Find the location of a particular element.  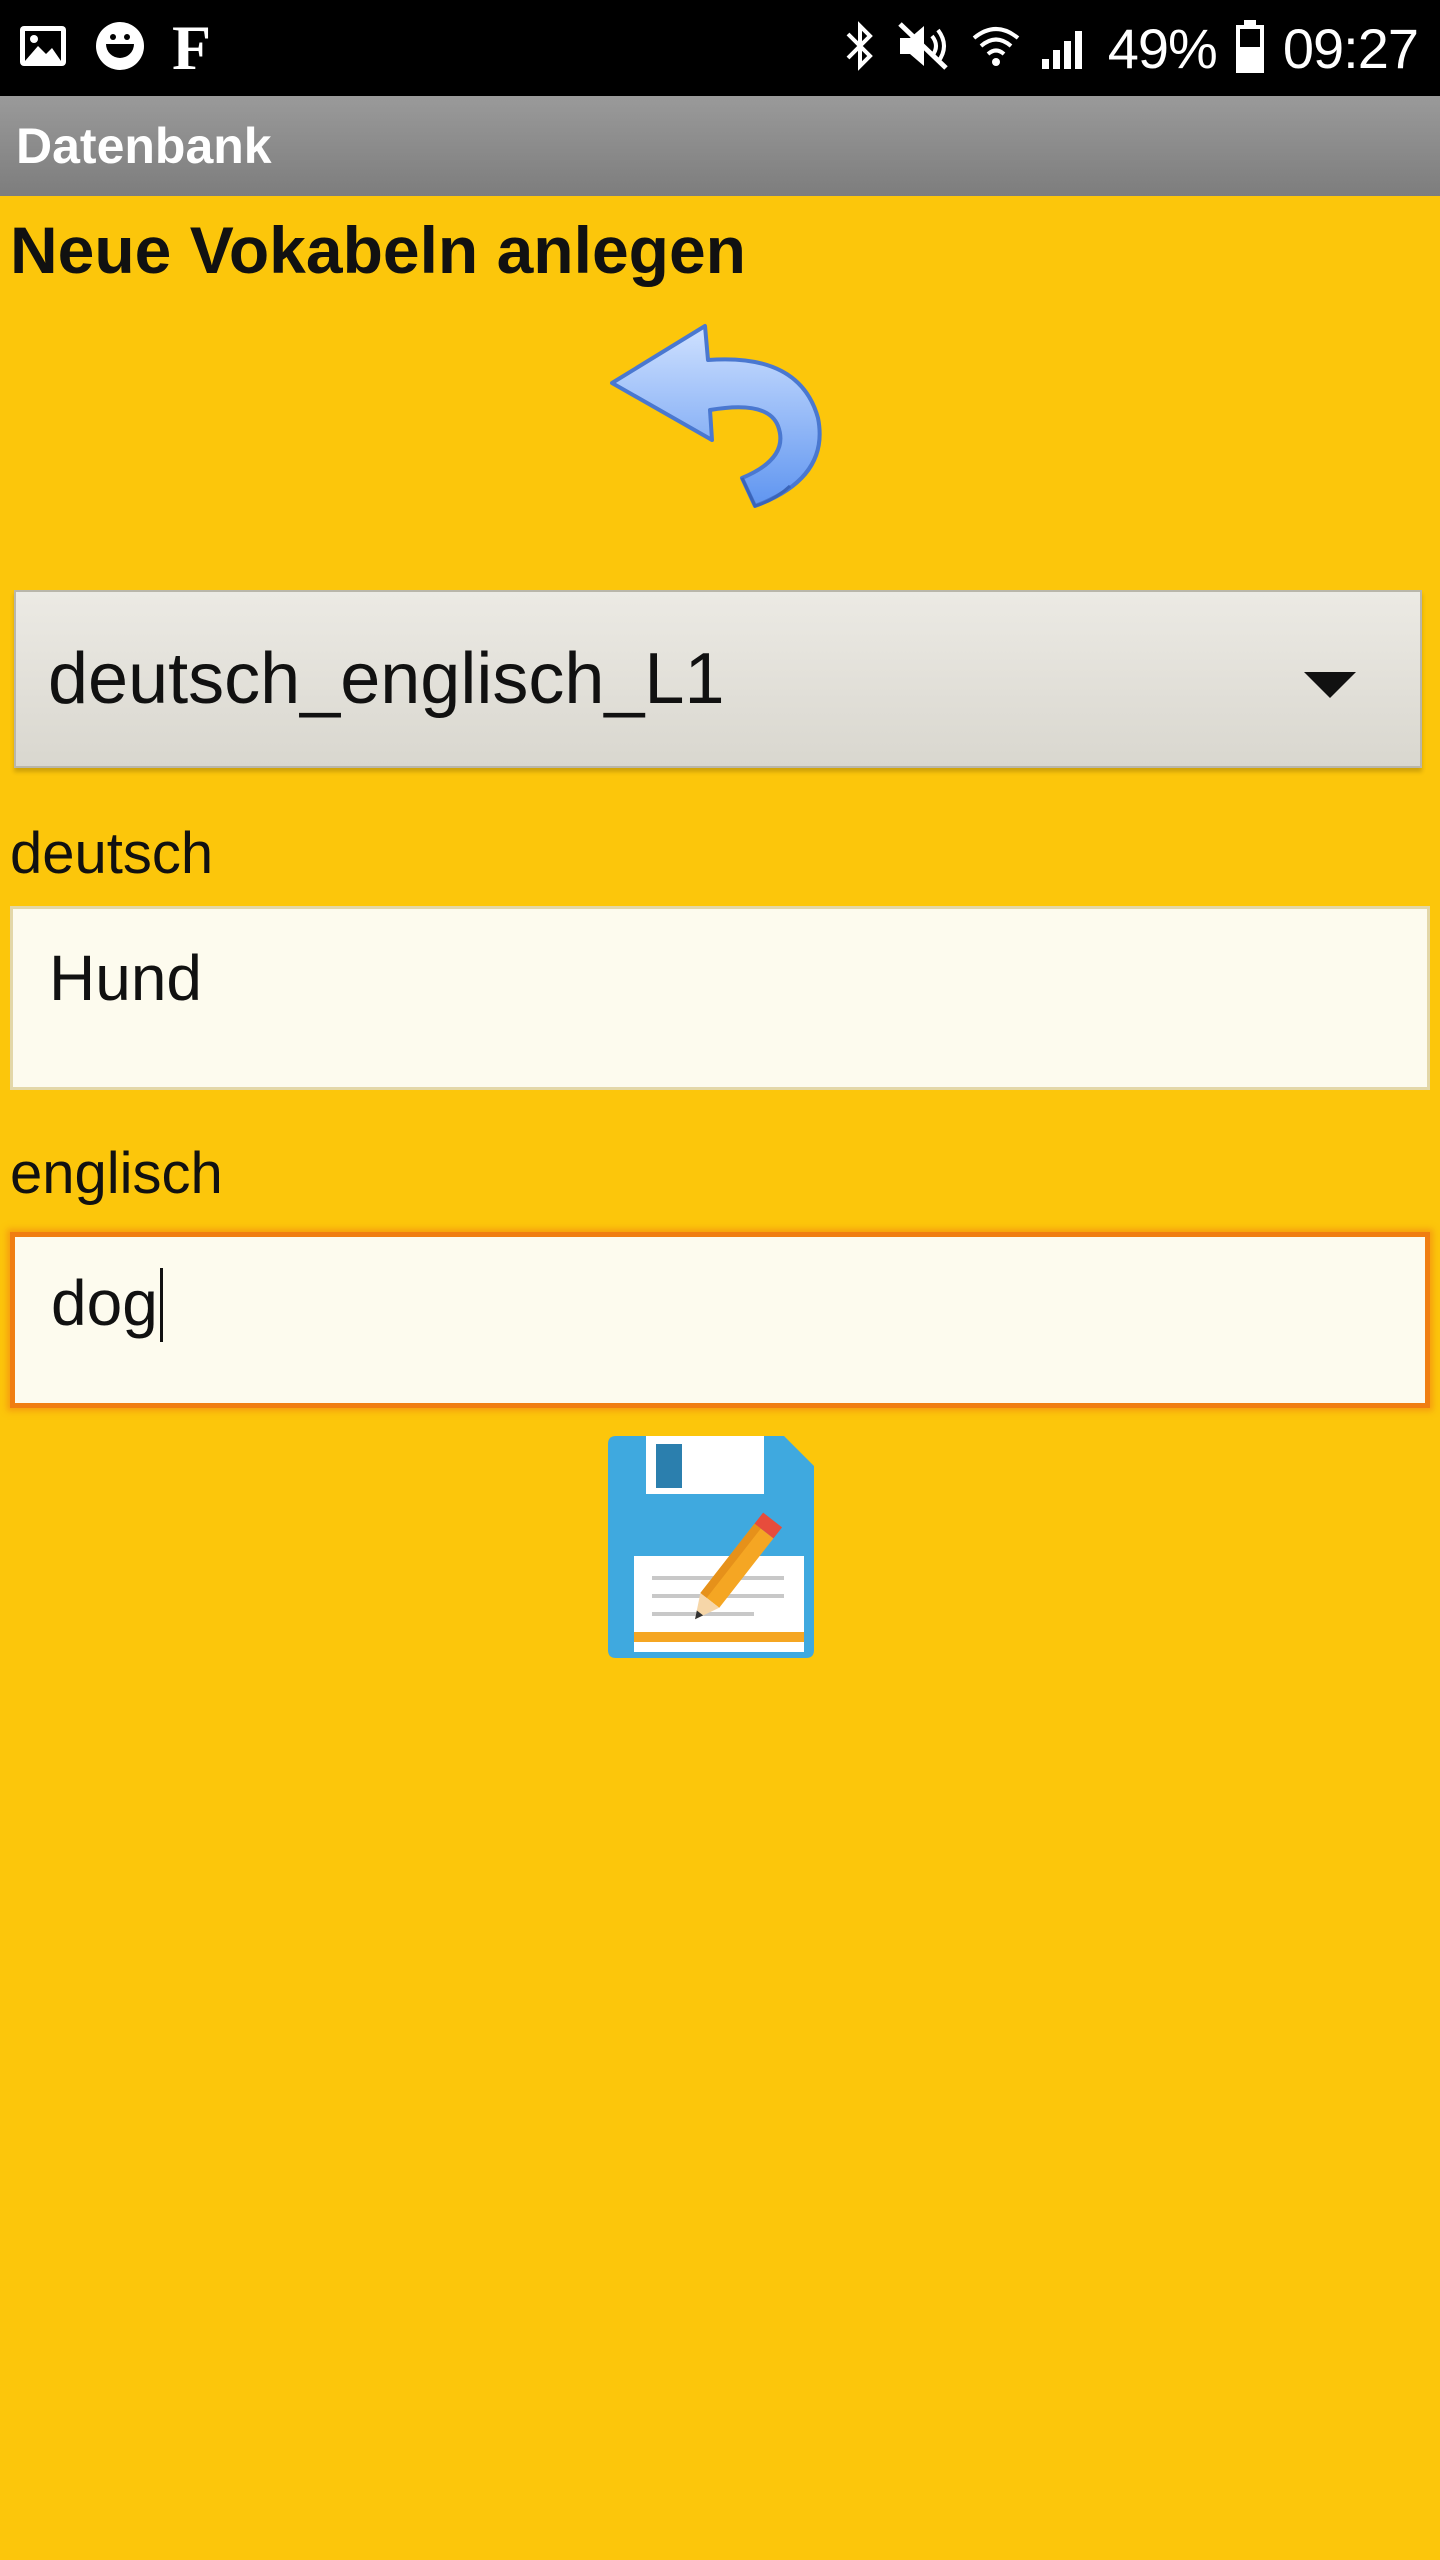

battery-percent: 49% is located at coordinates (1162, 48).